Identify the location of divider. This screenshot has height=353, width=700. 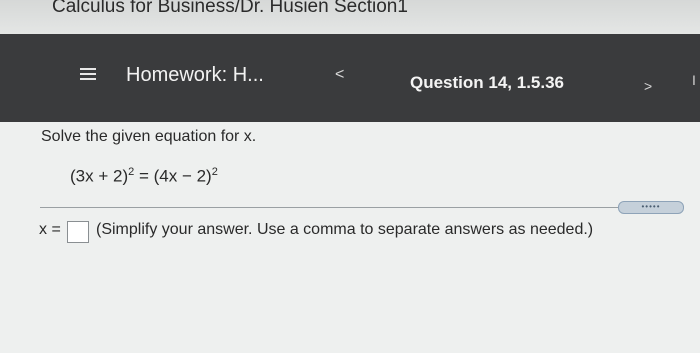
(330, 207).